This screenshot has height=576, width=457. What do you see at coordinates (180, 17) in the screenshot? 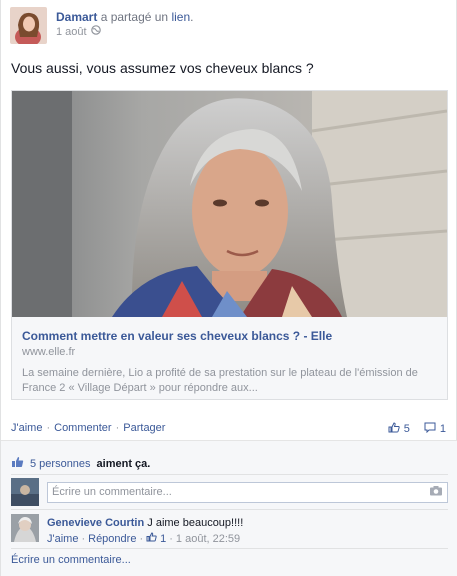
I see `action-link: lien` at bounding box center [180, 17].